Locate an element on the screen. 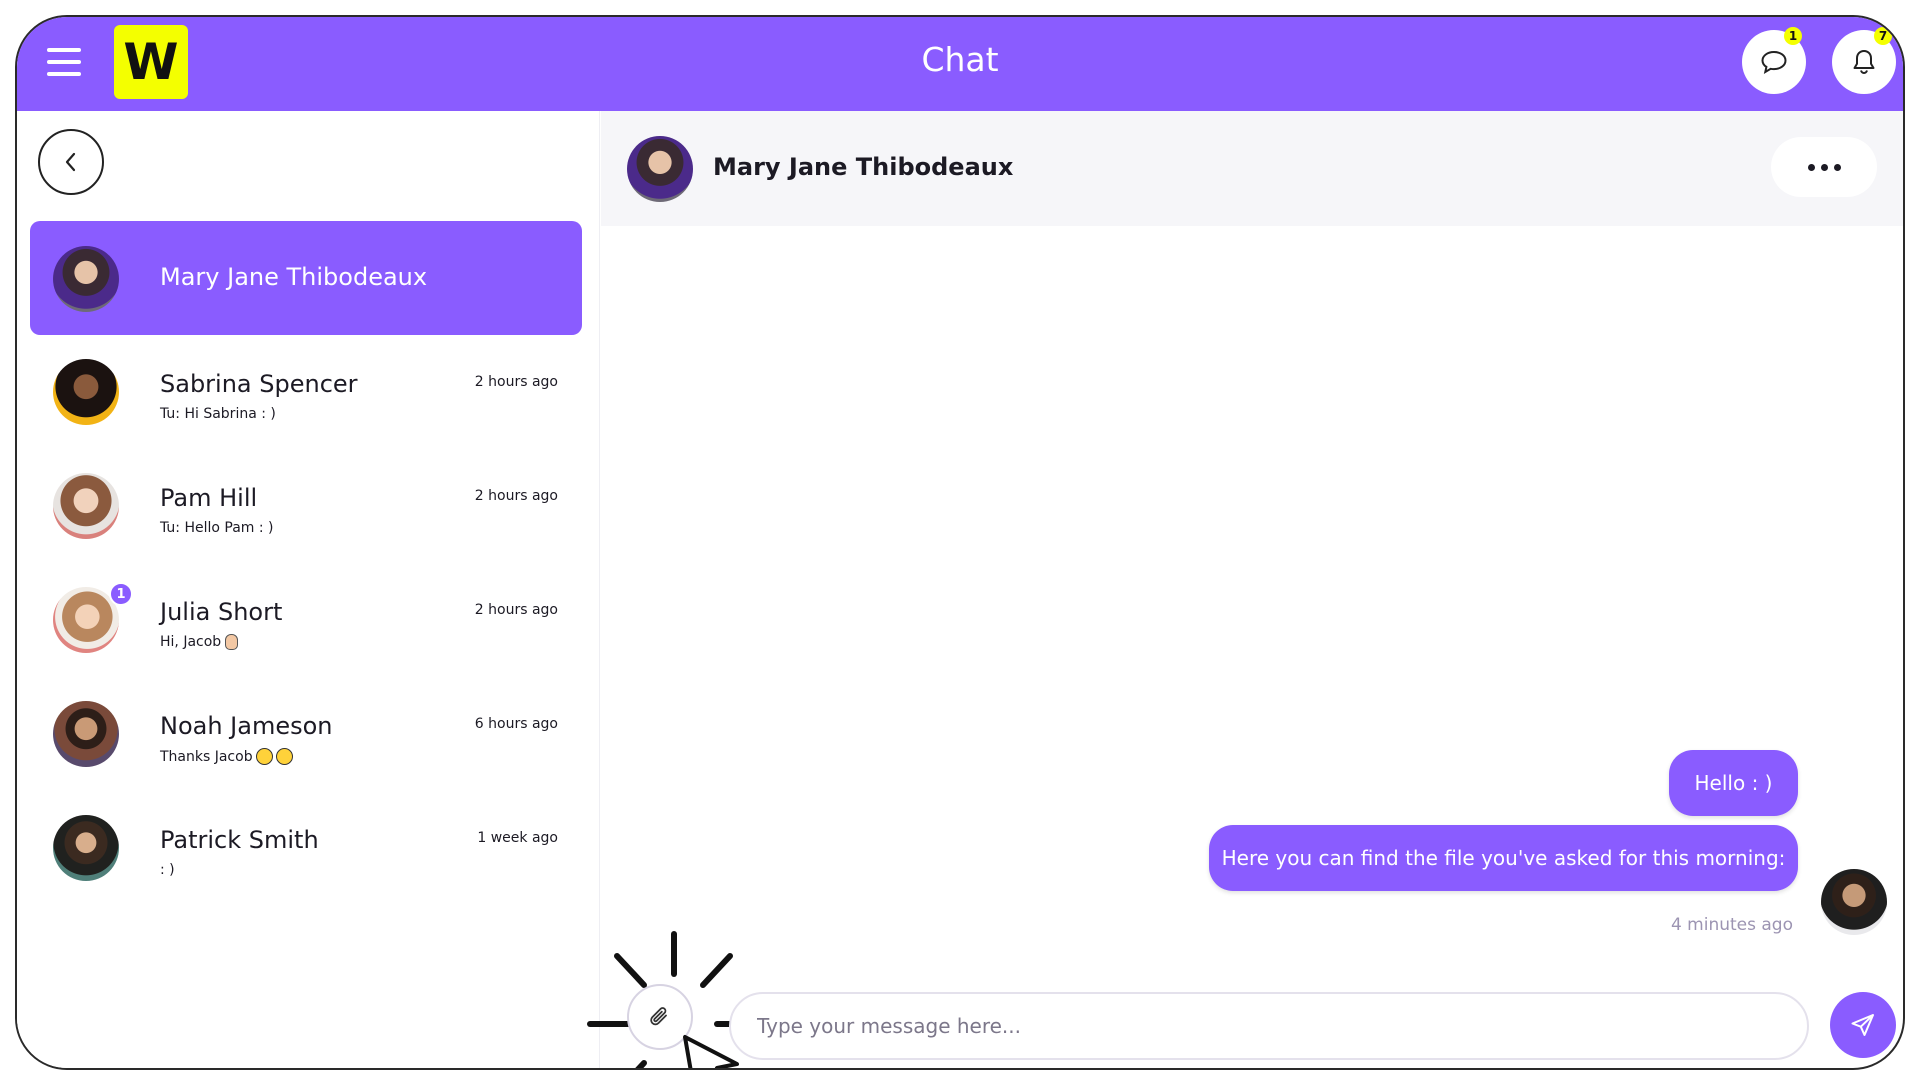 The height and width of the screenshot is (1080, 1920). bell-icon is located at coordinates (1864, 62).